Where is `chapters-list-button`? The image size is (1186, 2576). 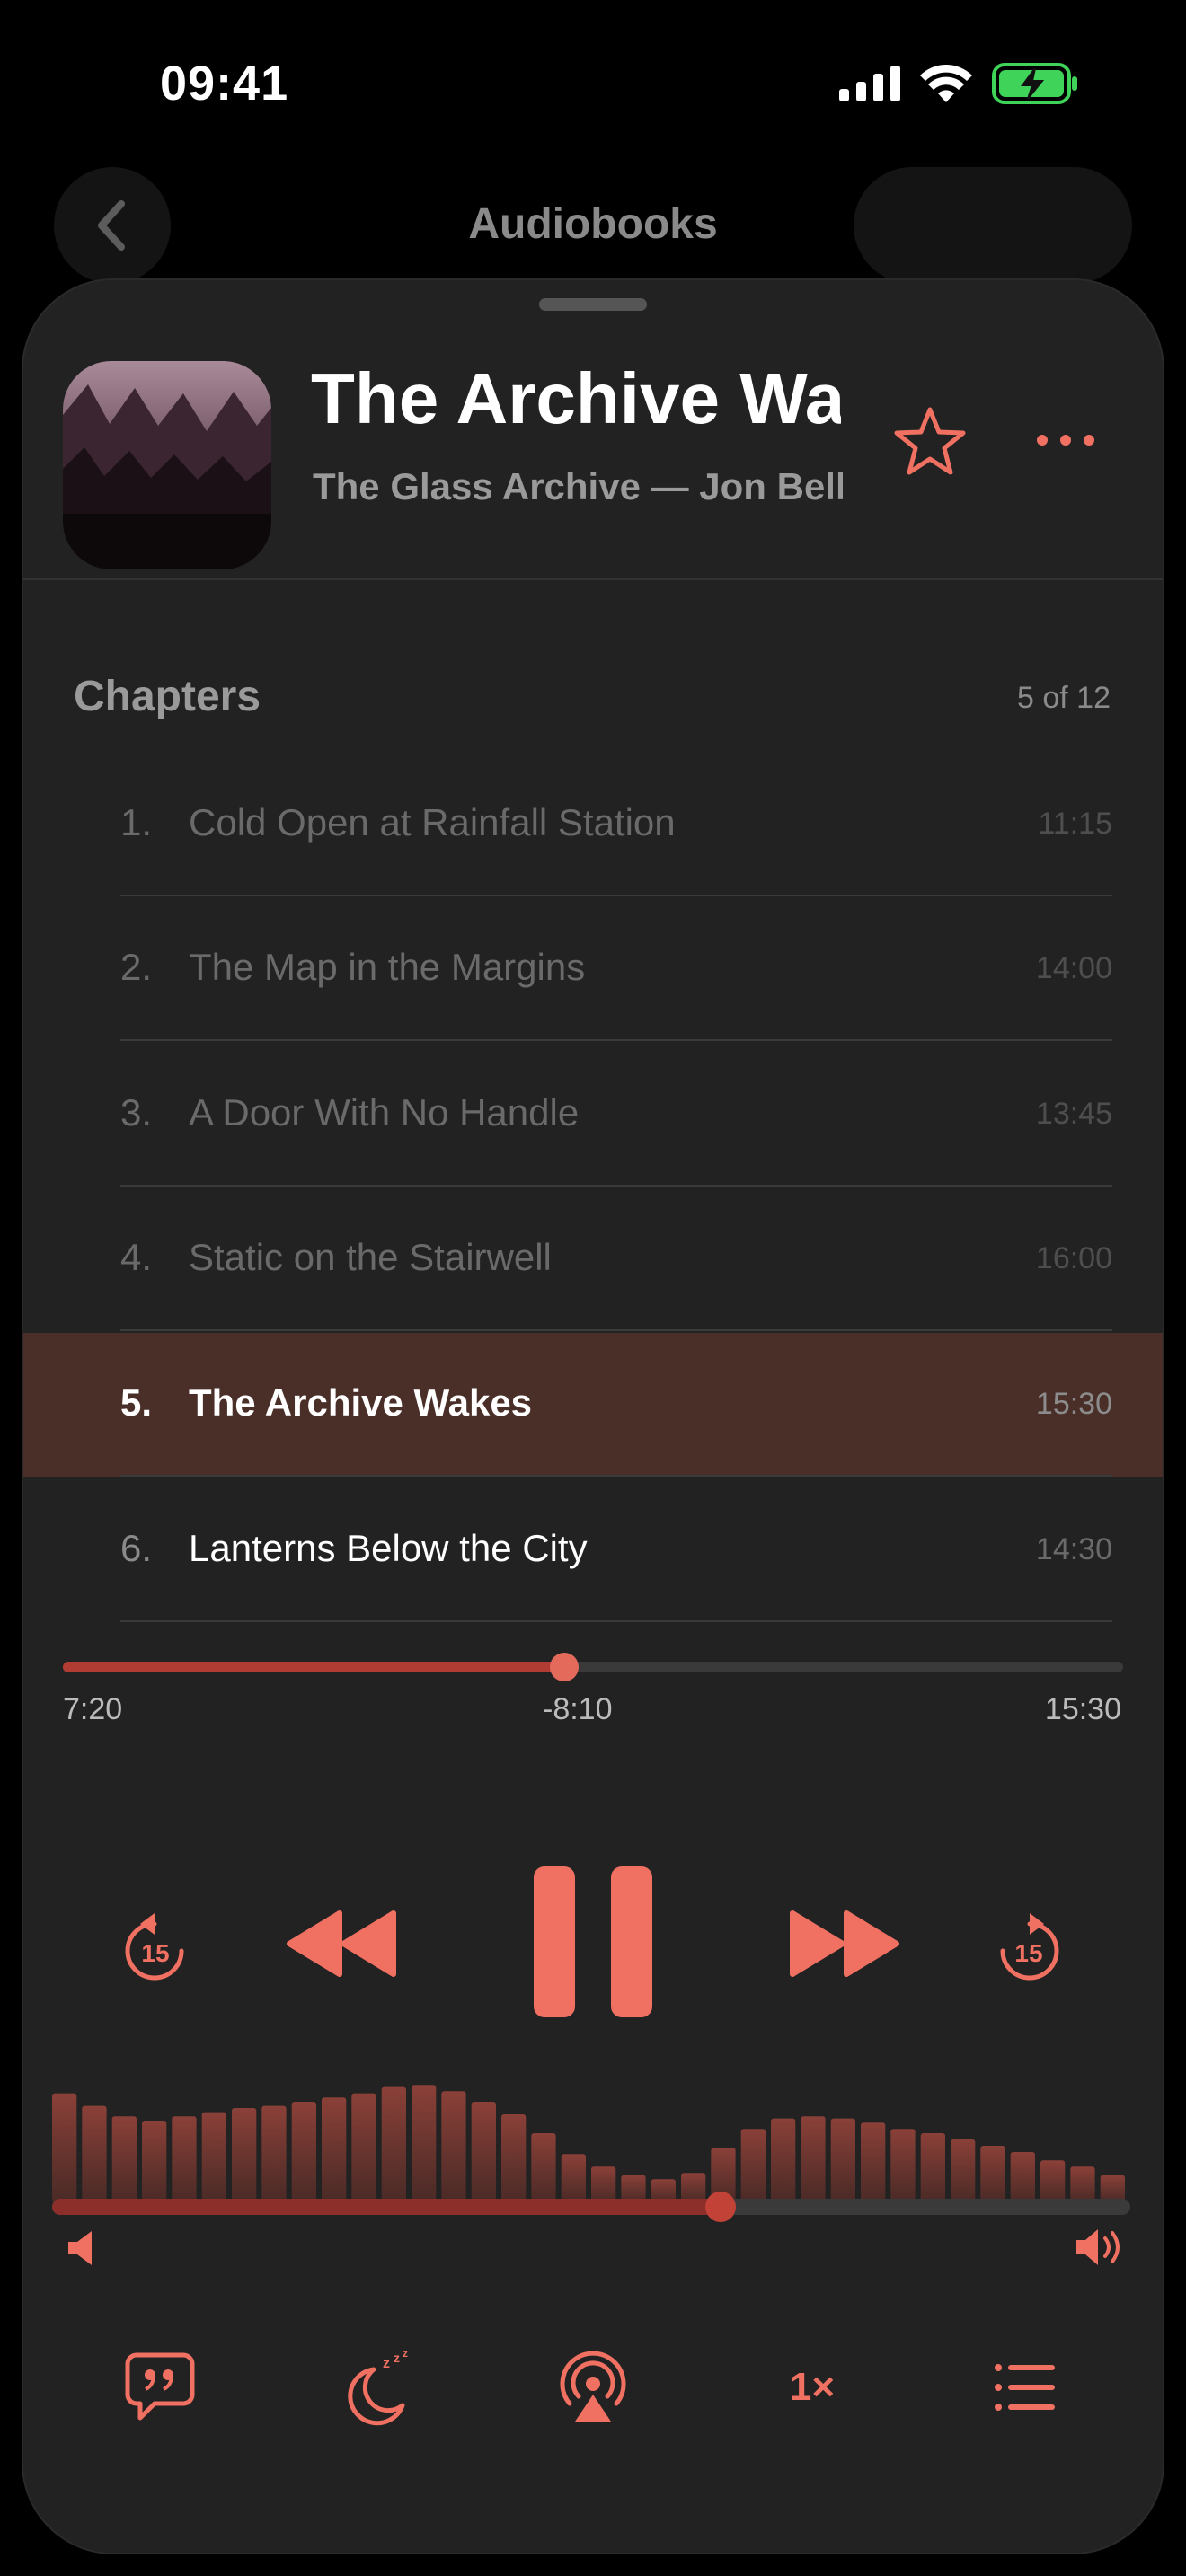
chapters-list-button is located at coordinates (1025, 2387).